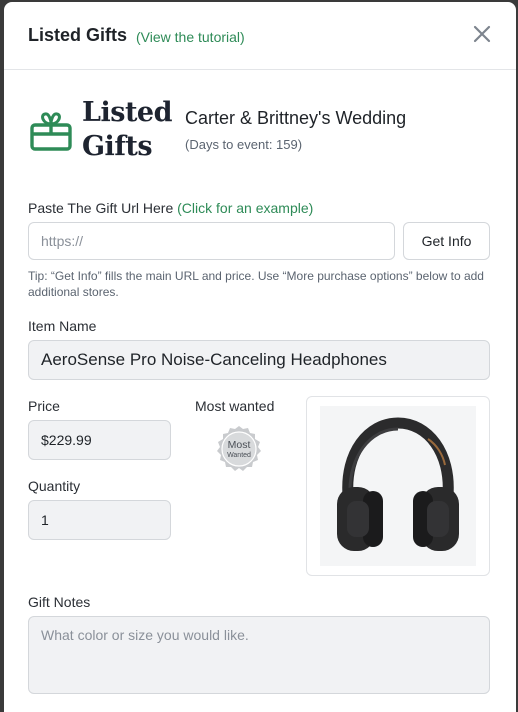  I want to click on headphones-image-icon, so click(398, 484).